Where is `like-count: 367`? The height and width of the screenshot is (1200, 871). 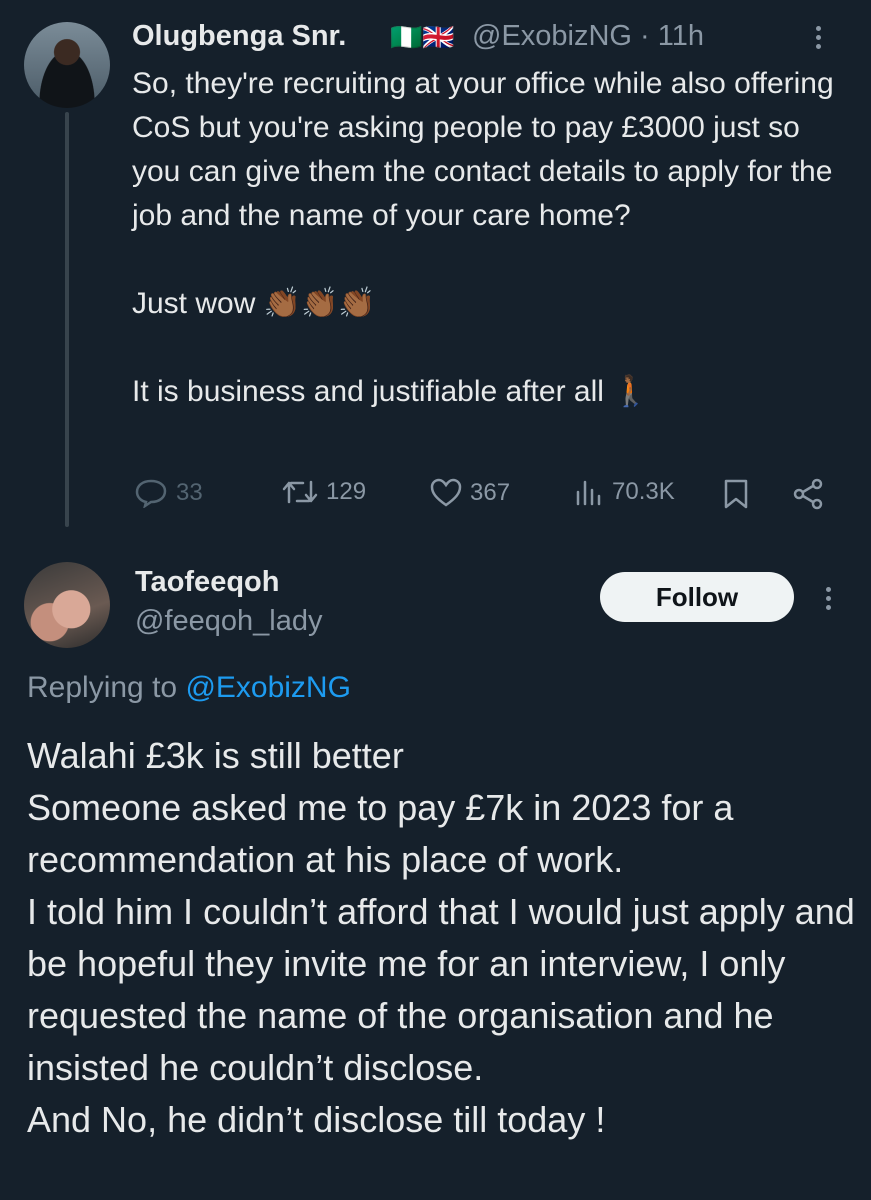
like-count: 367 is located at coordinates (490, 492).